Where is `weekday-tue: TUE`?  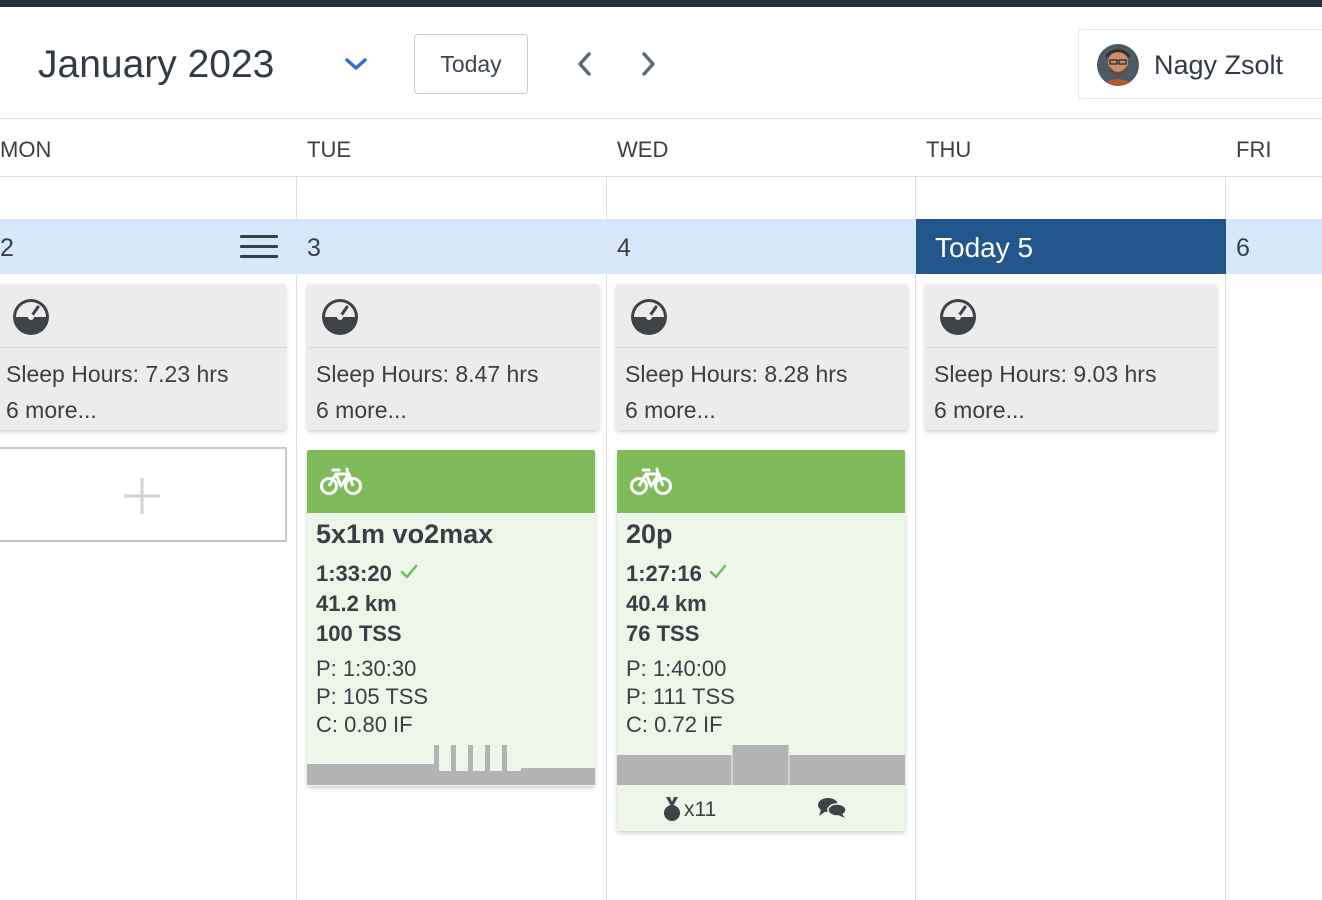 weekday-tue: TUE is located at coordinates (329, 149).